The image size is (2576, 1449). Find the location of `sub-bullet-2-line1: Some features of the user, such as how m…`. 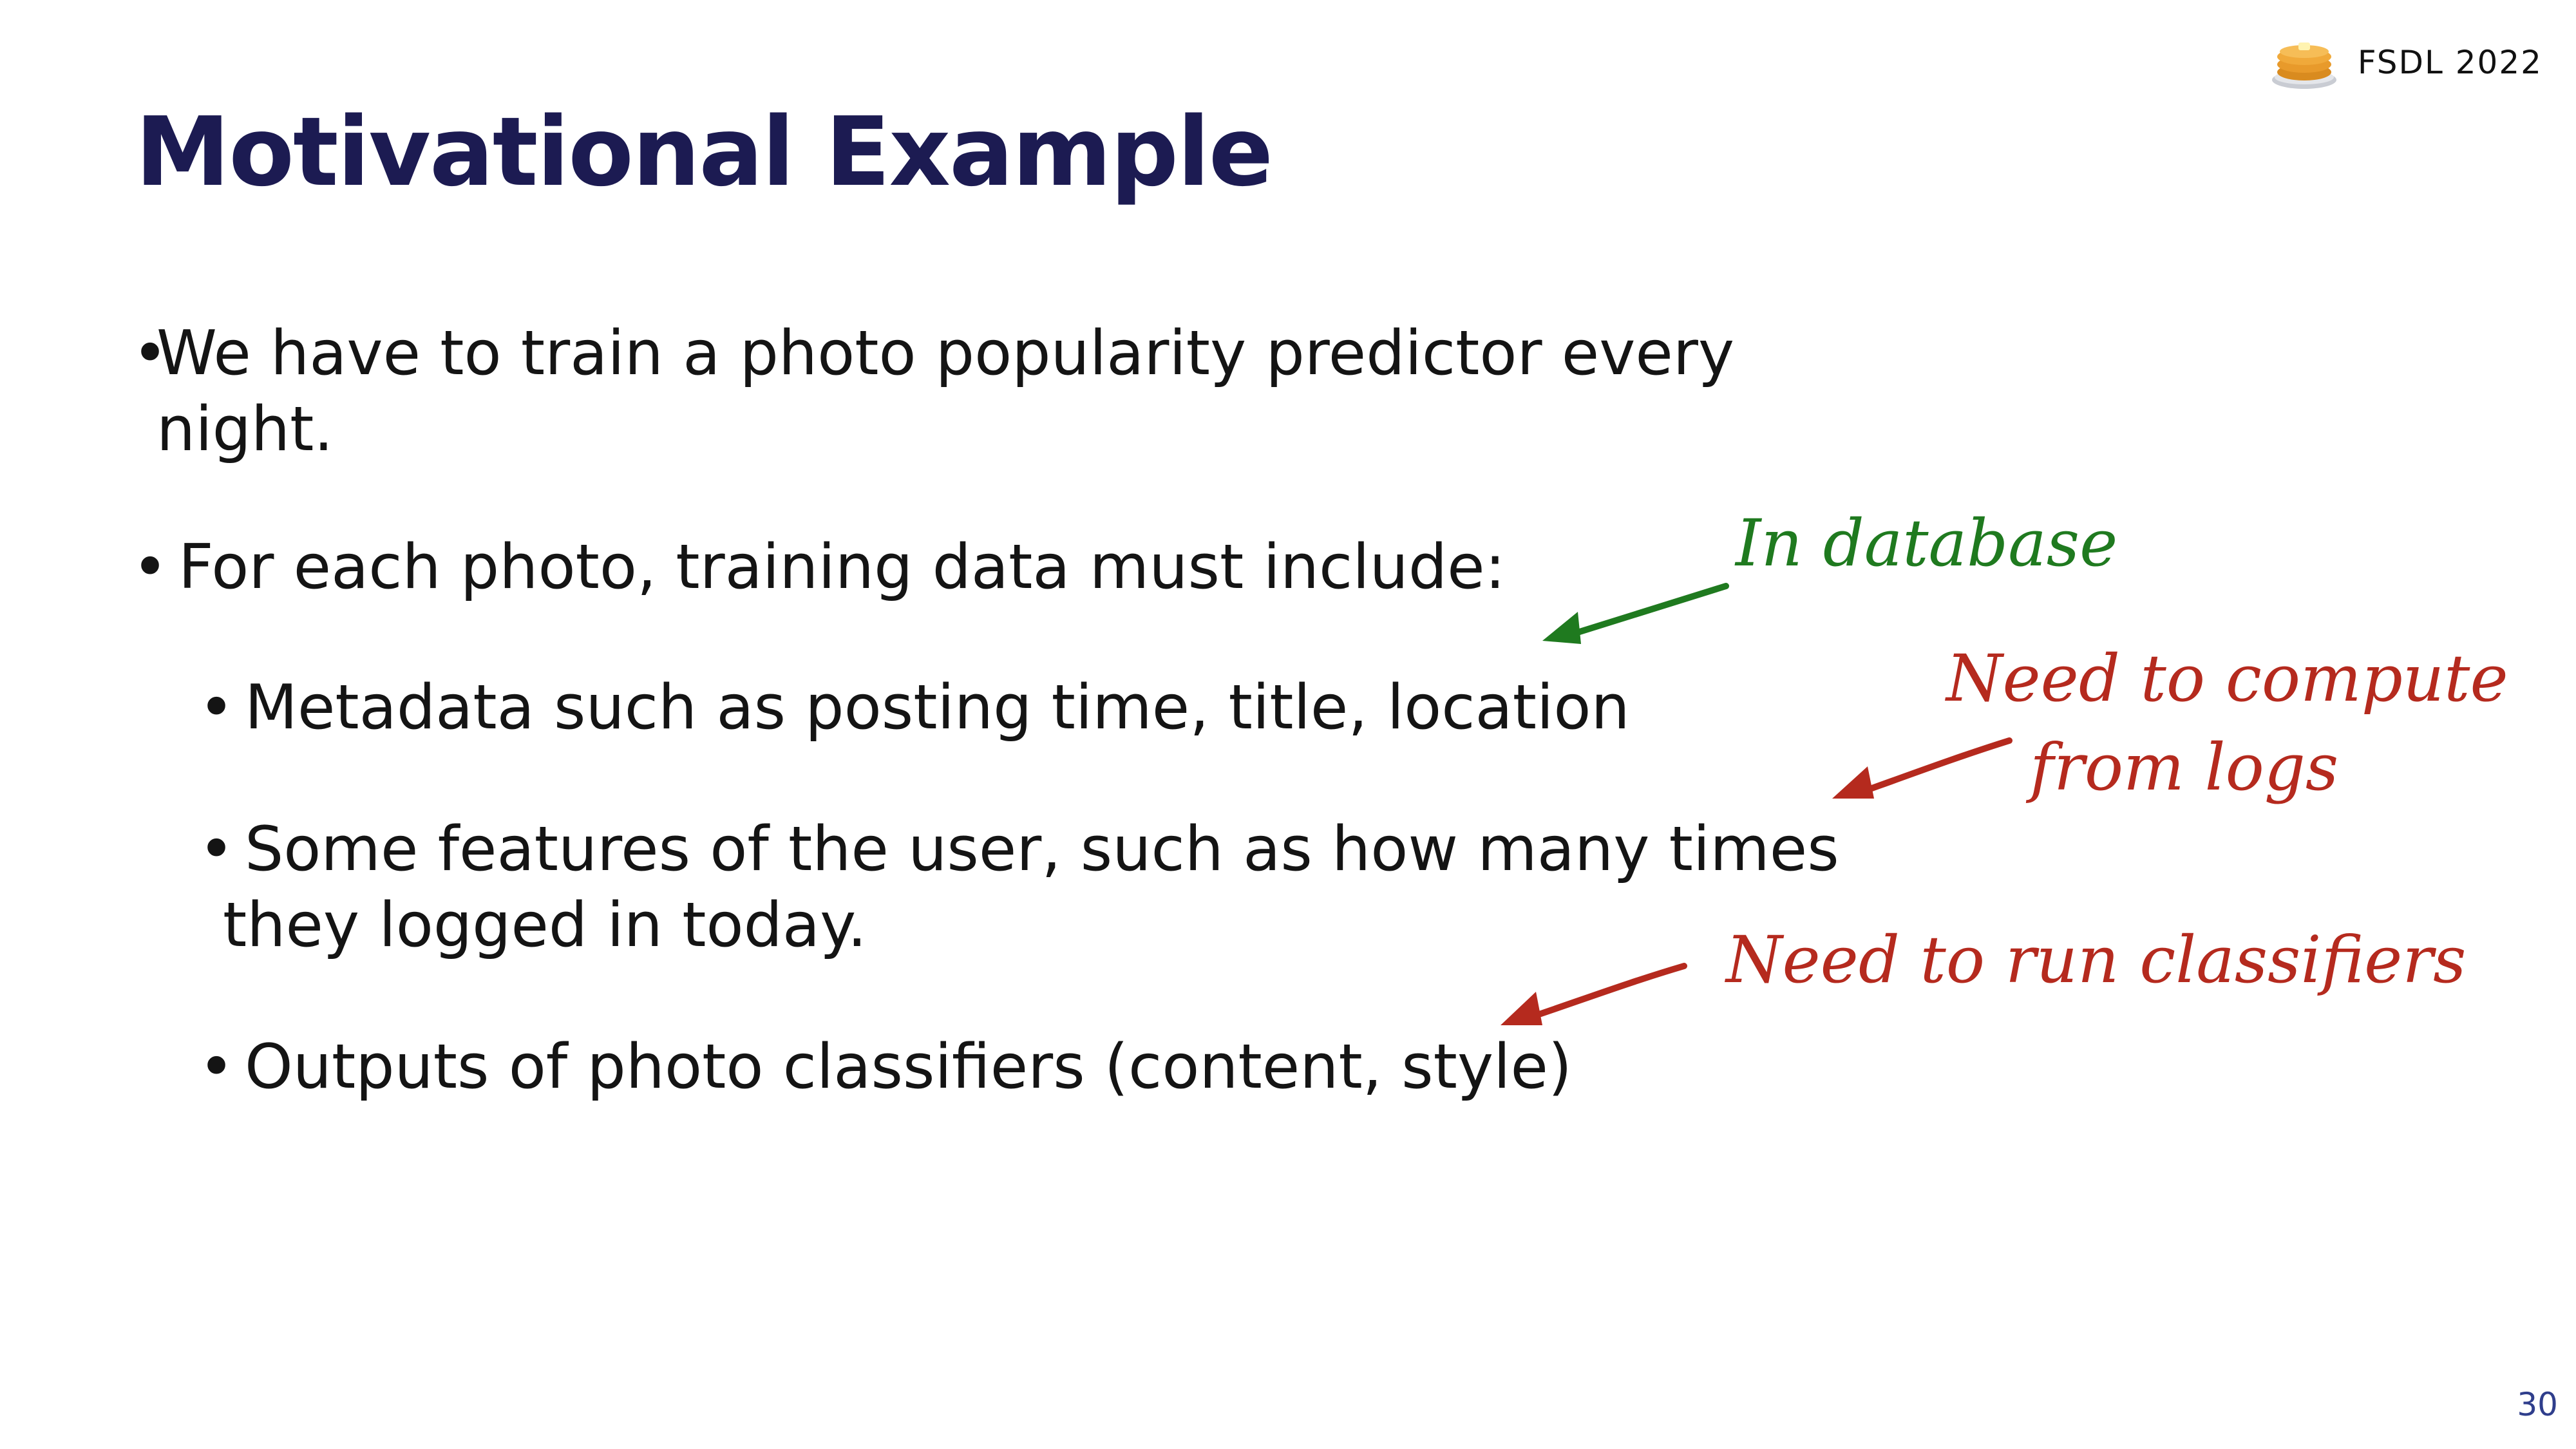

sub-bullet-2-line1: Some features of the user, such as how m… is located at coordinates (1042, 849).